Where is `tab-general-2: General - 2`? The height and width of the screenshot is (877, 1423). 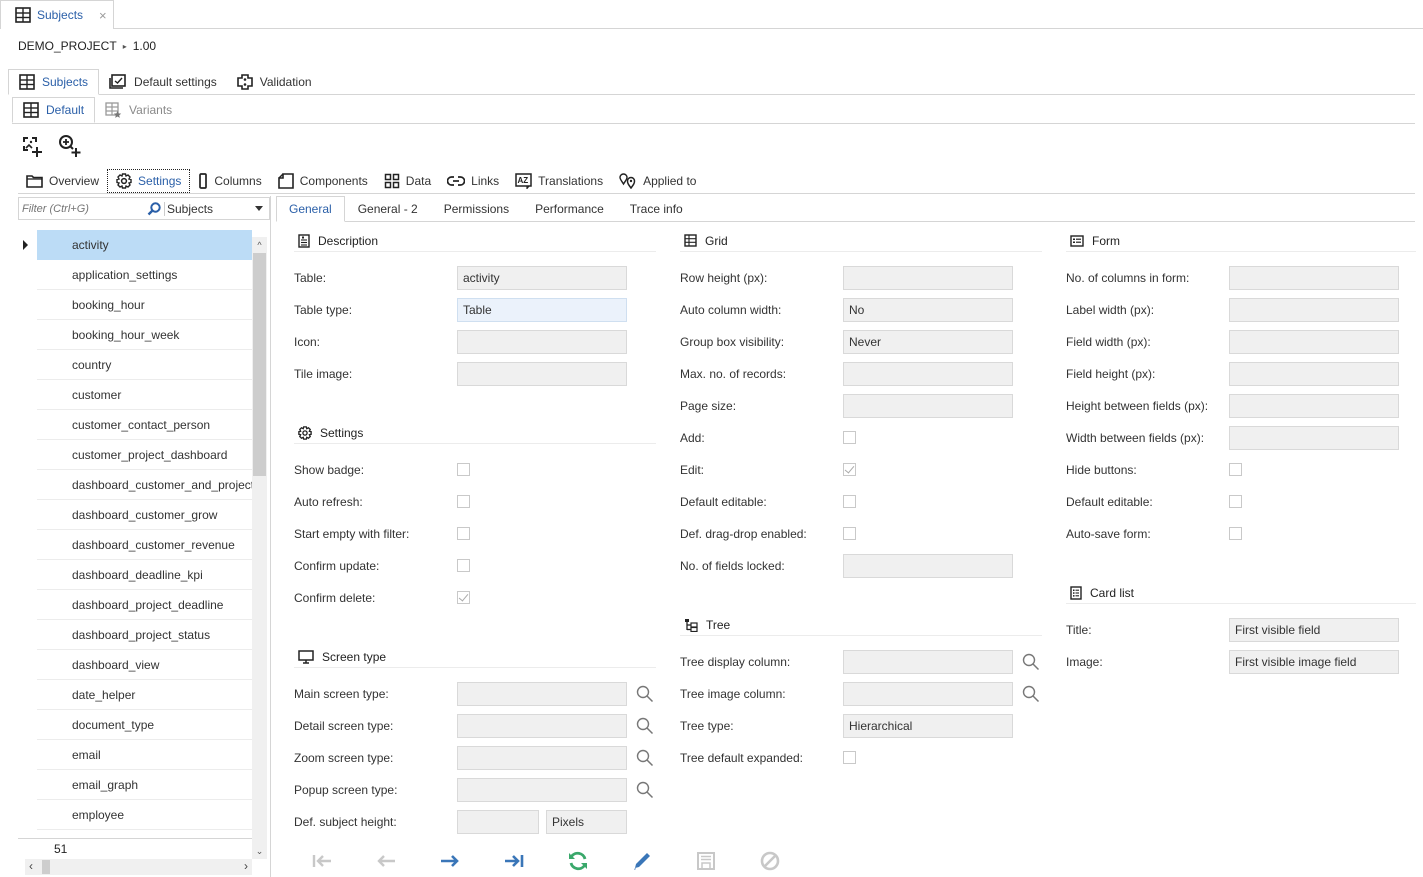
tab-general-2: General - 2 is located at coordinates (388, 209).